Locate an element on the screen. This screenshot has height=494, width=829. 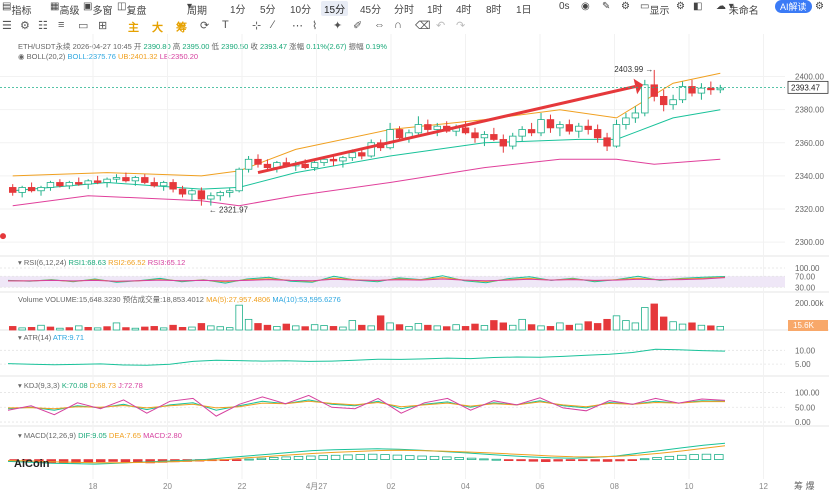
atr-axis-label: 5.00 is located at coordinates (803, 364).